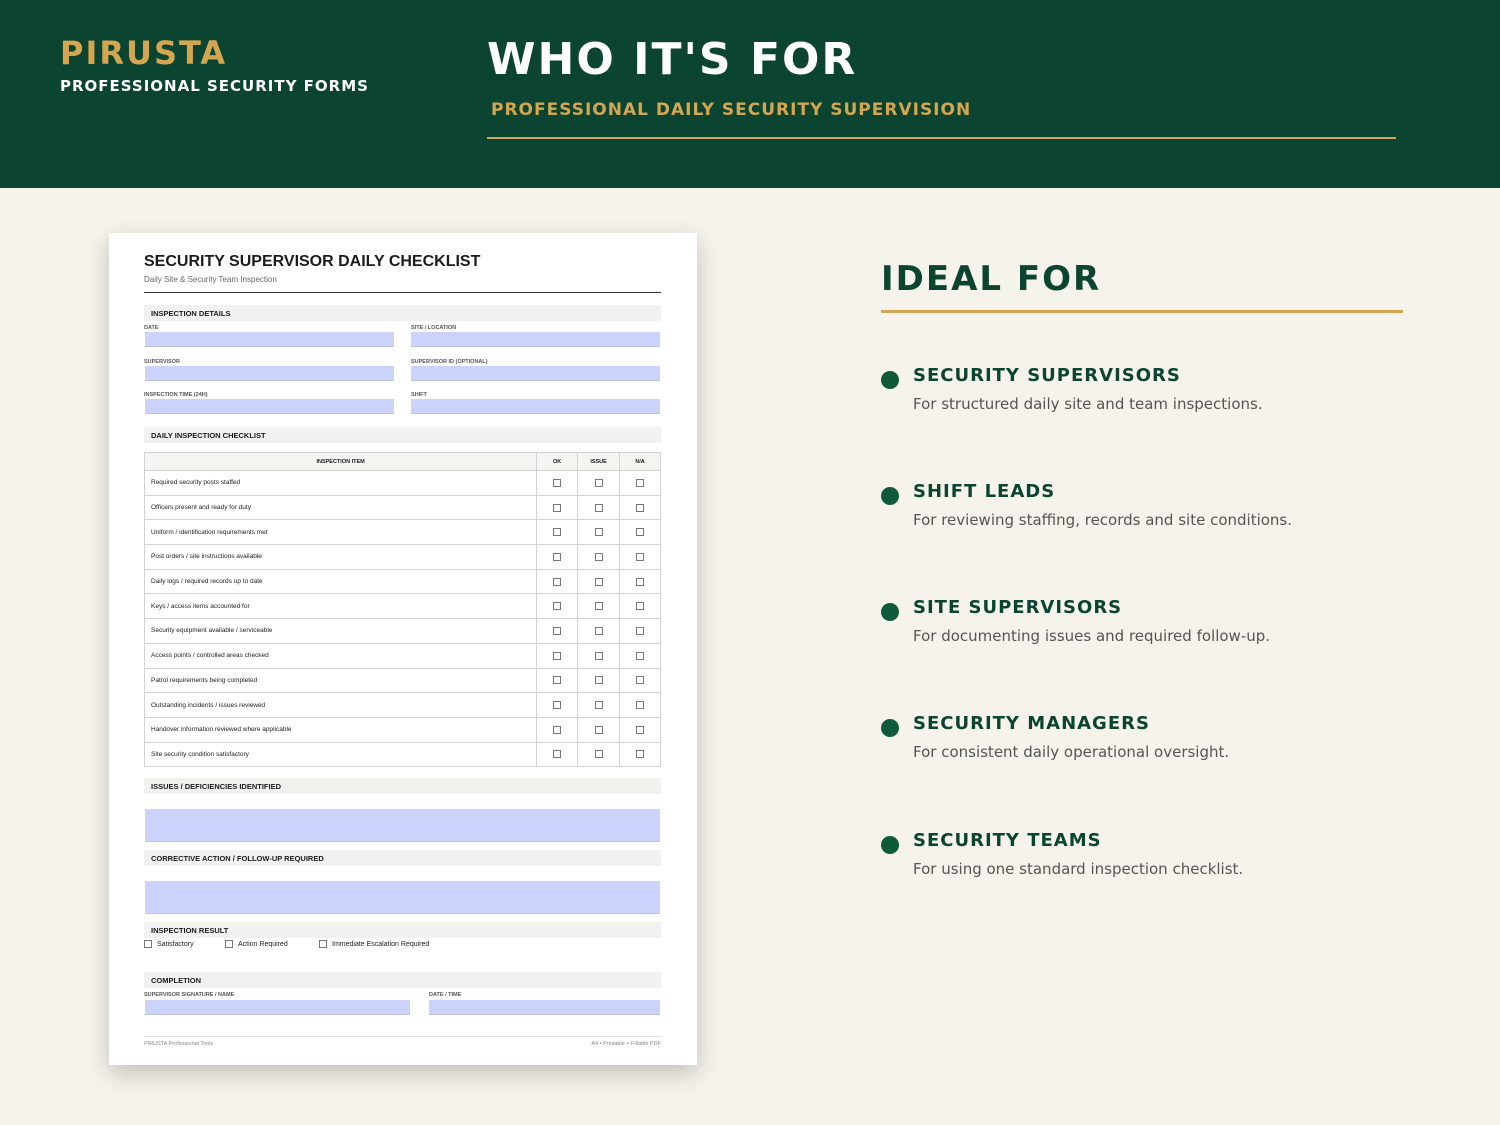 The height and width of the screenshot is (1125, 1500). What do you see at coordinates (535, 406) in the screenshot?
I see `shift-field` at bounding box center [535, 406].